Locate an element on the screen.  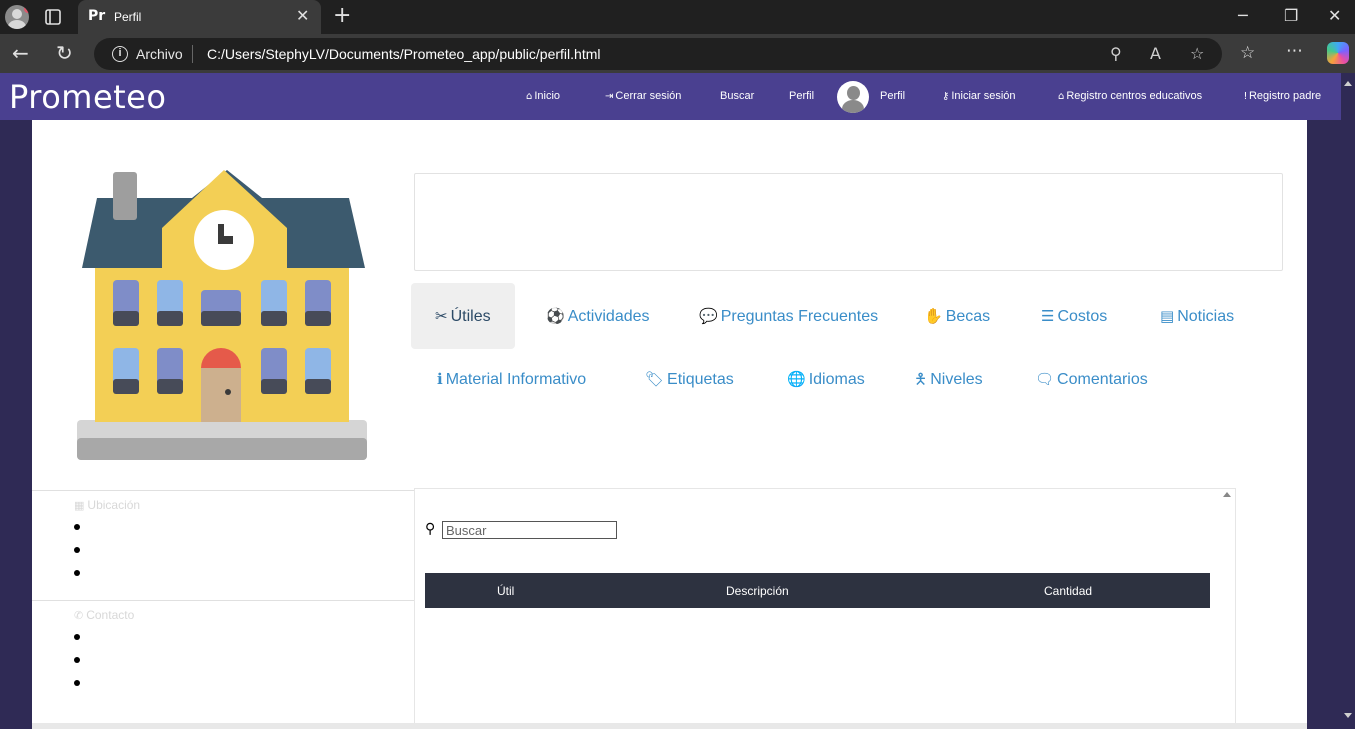
tab-utiles: ✂ Útiles is located at coordinates (463, 316).